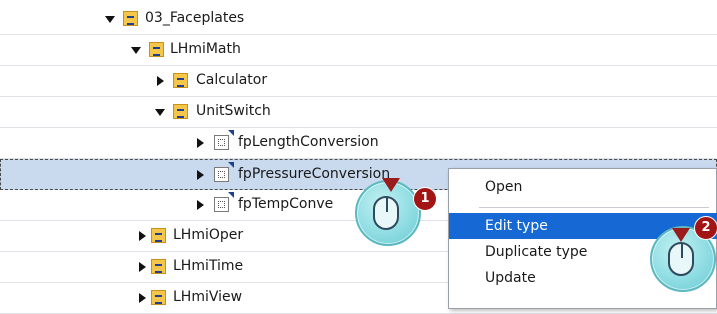  Describe the element at coordinates (232, 80) in the screenshot. I see `tree-item-label: Calculator` at that location.